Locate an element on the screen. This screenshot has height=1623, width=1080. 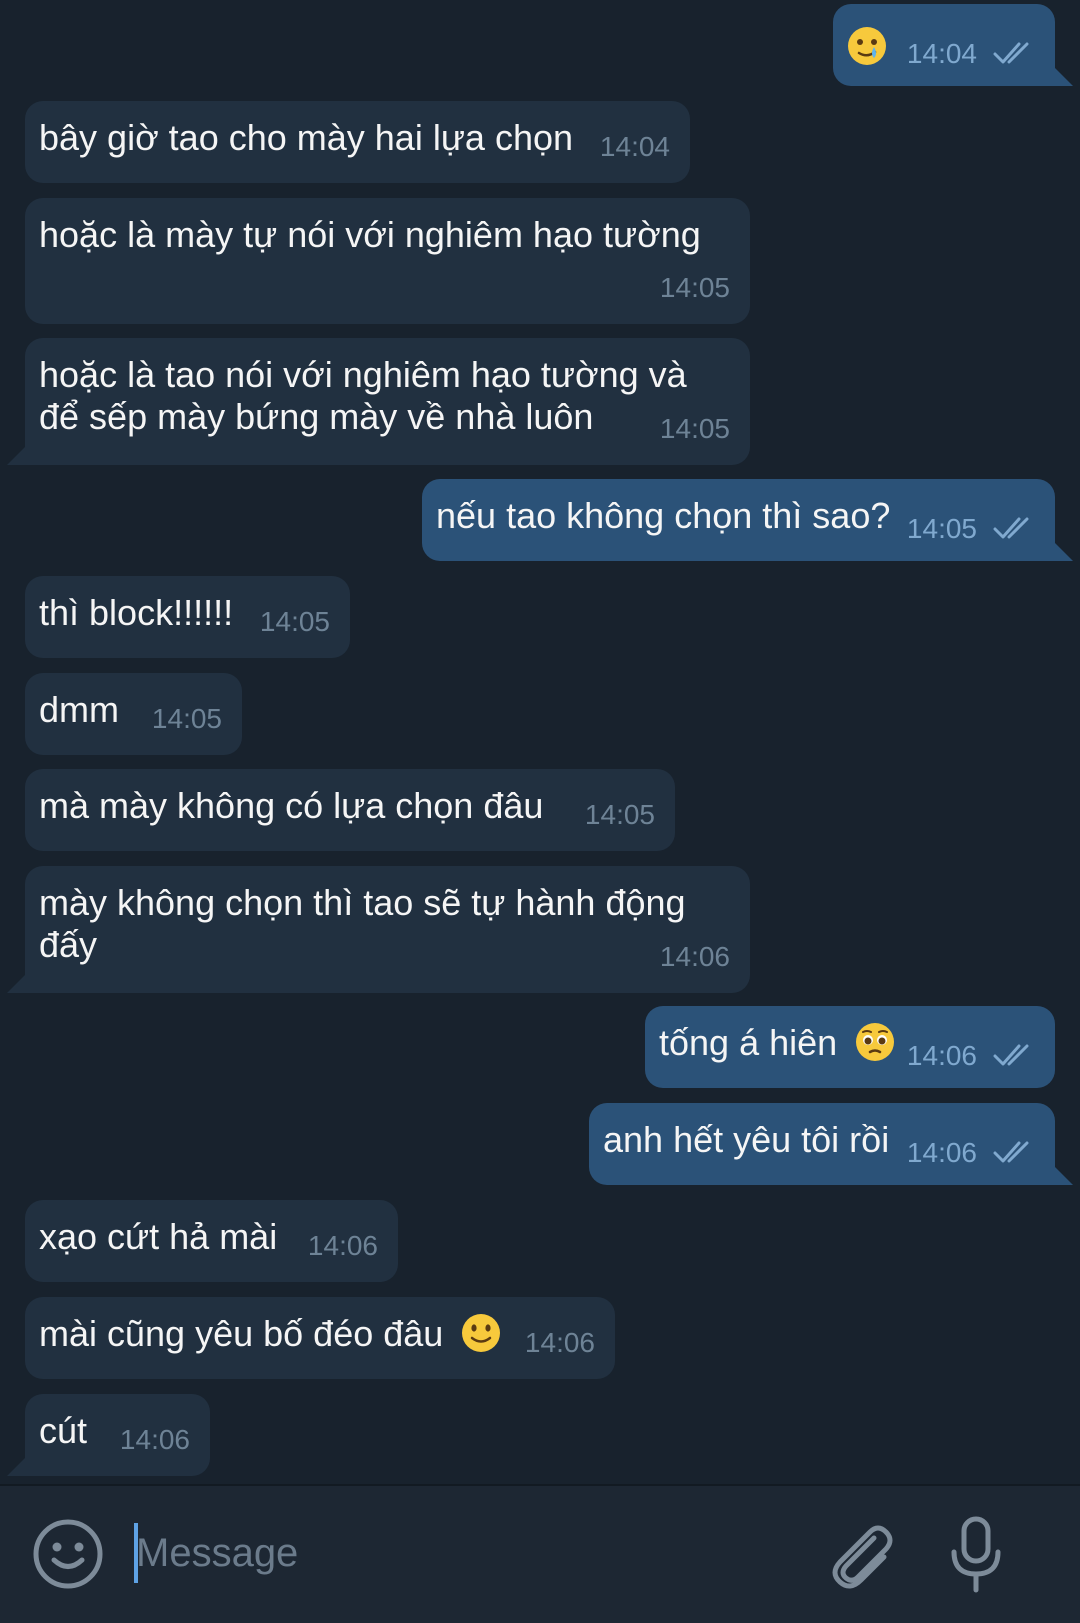
message-bubble-incoming: mà mày không có lựa chọn đâu 14:05 is located at coordinates (350, 810).